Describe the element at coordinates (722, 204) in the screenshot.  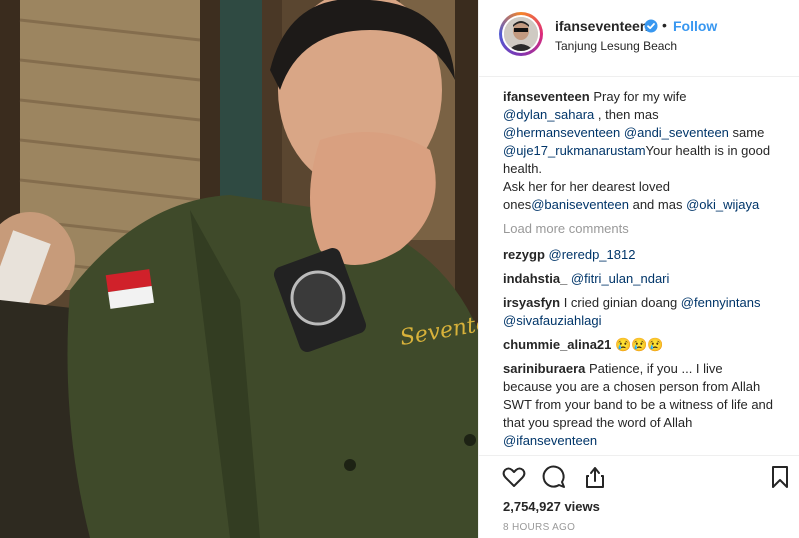
I see `mention-link: @oki_wijaya` at that location.